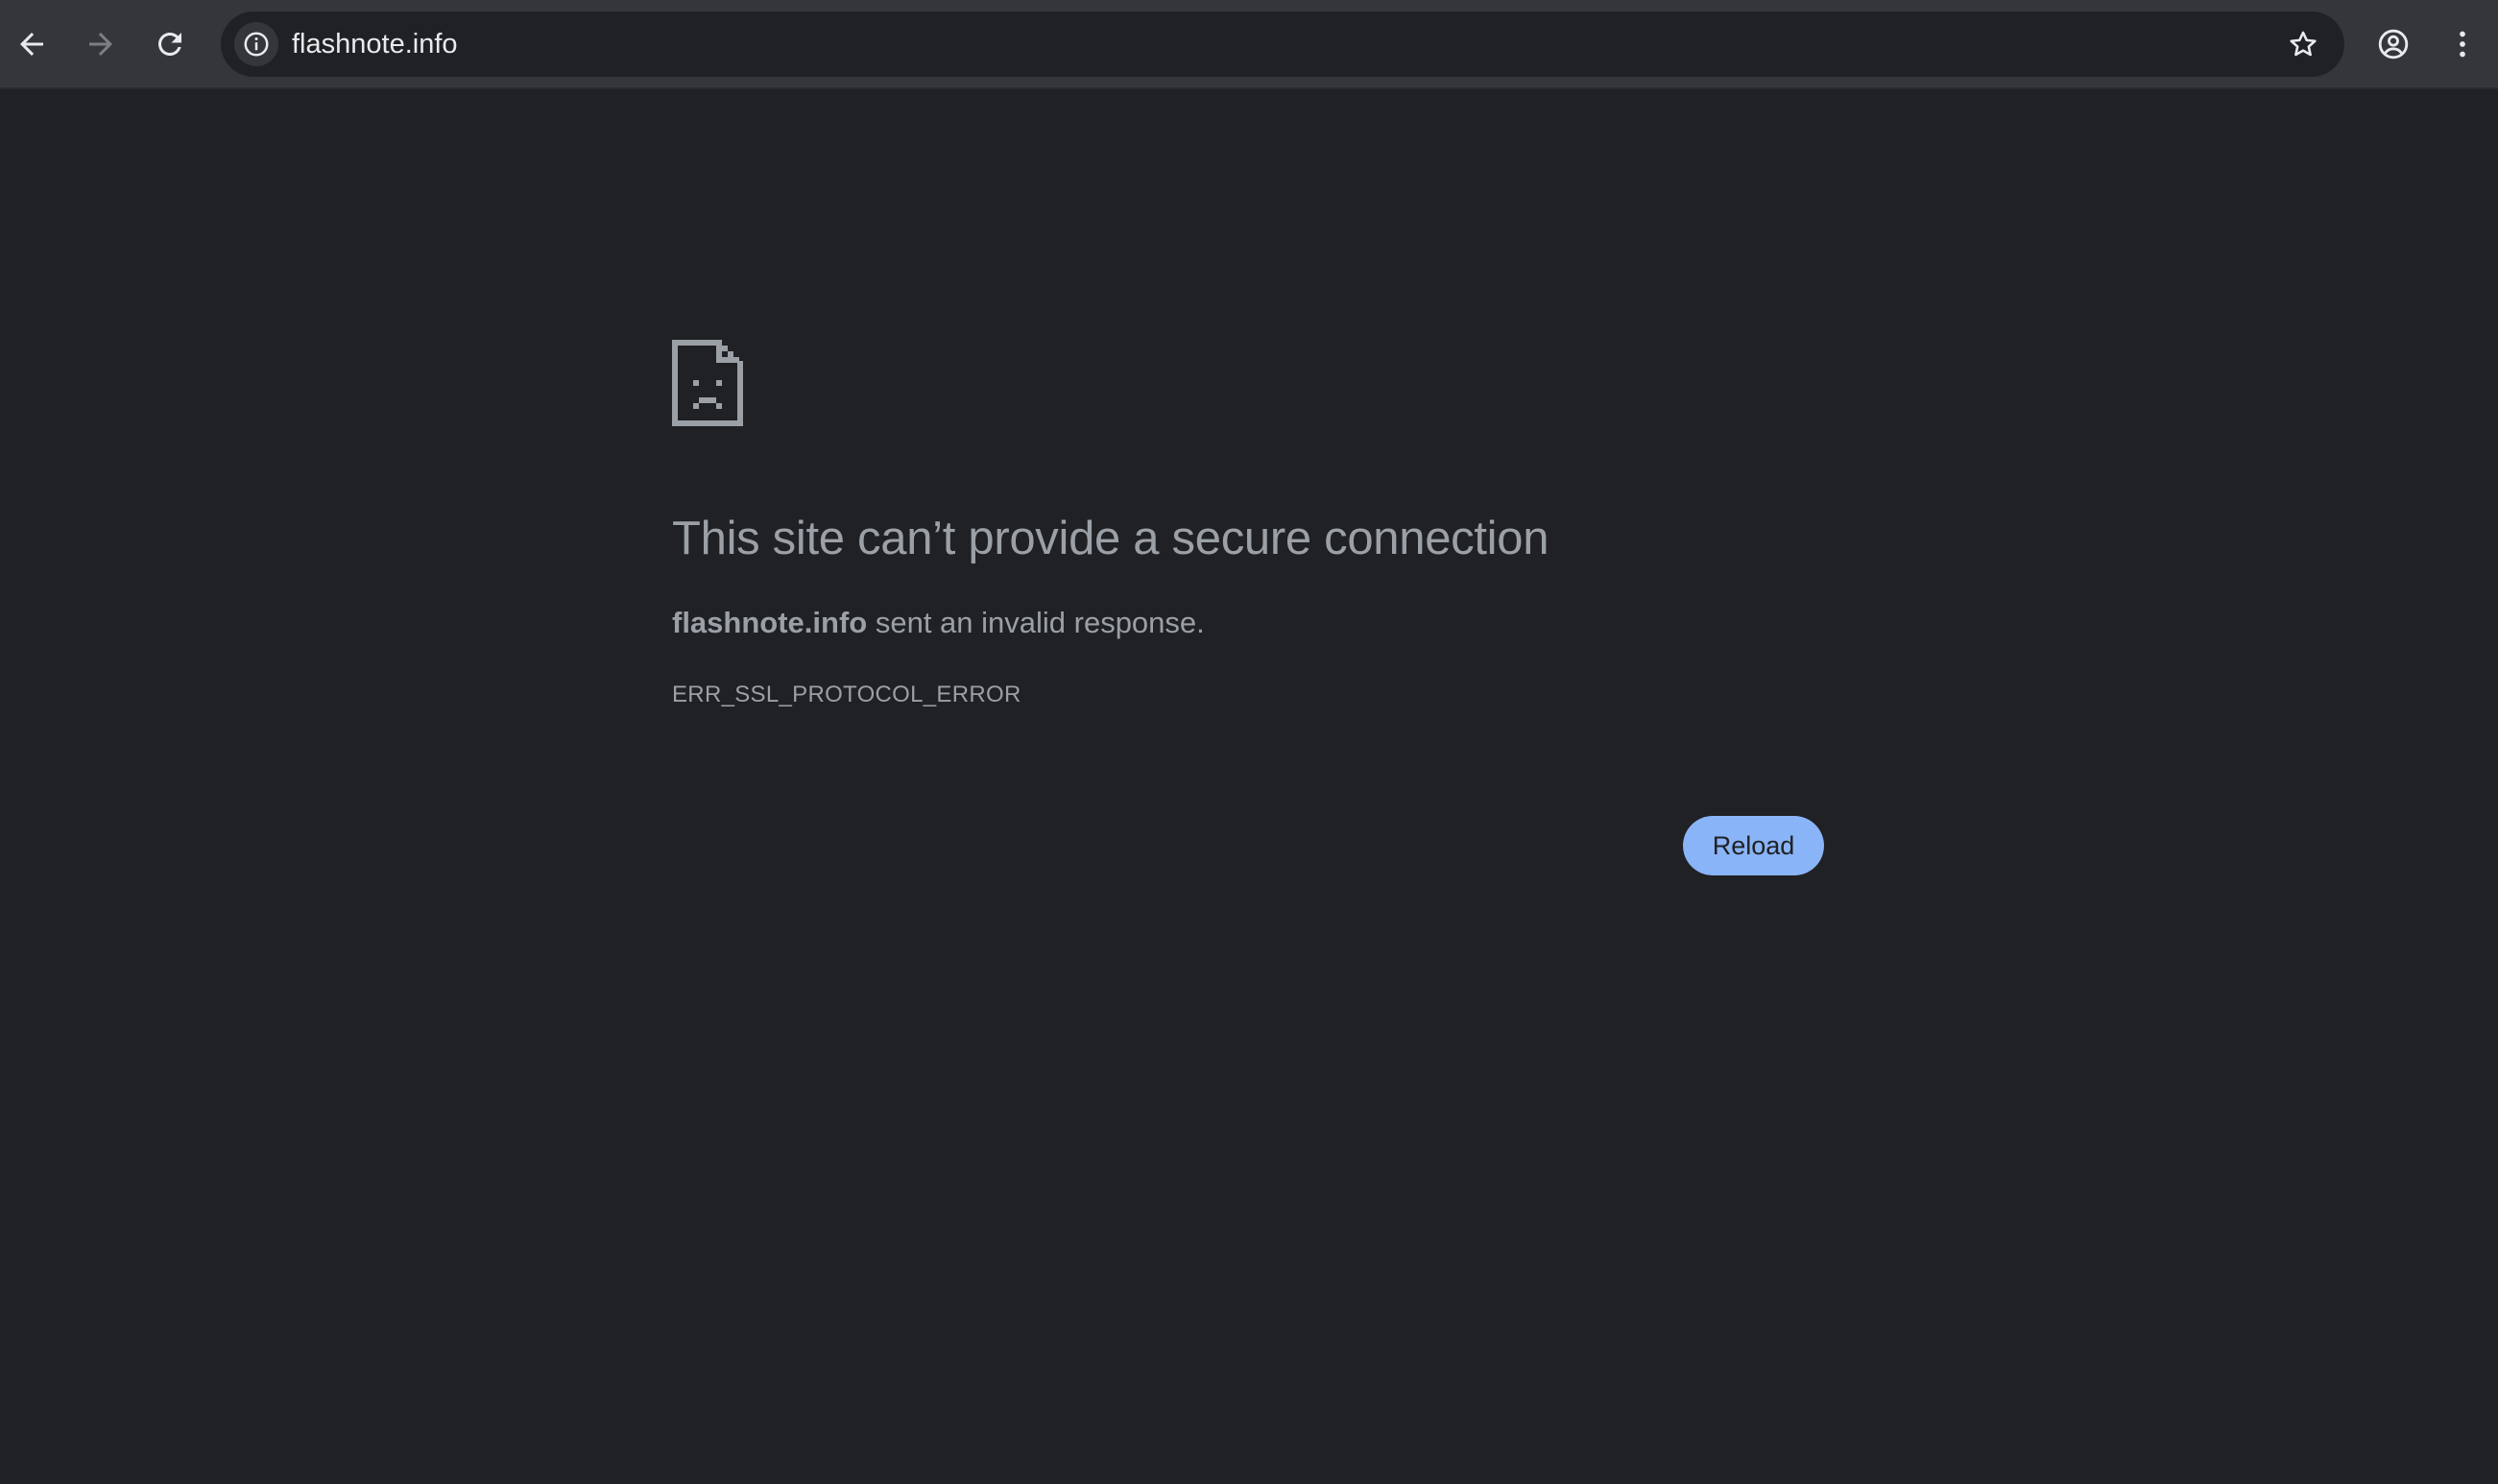  I want to click on browser-menu-button, so click(2463, 44).